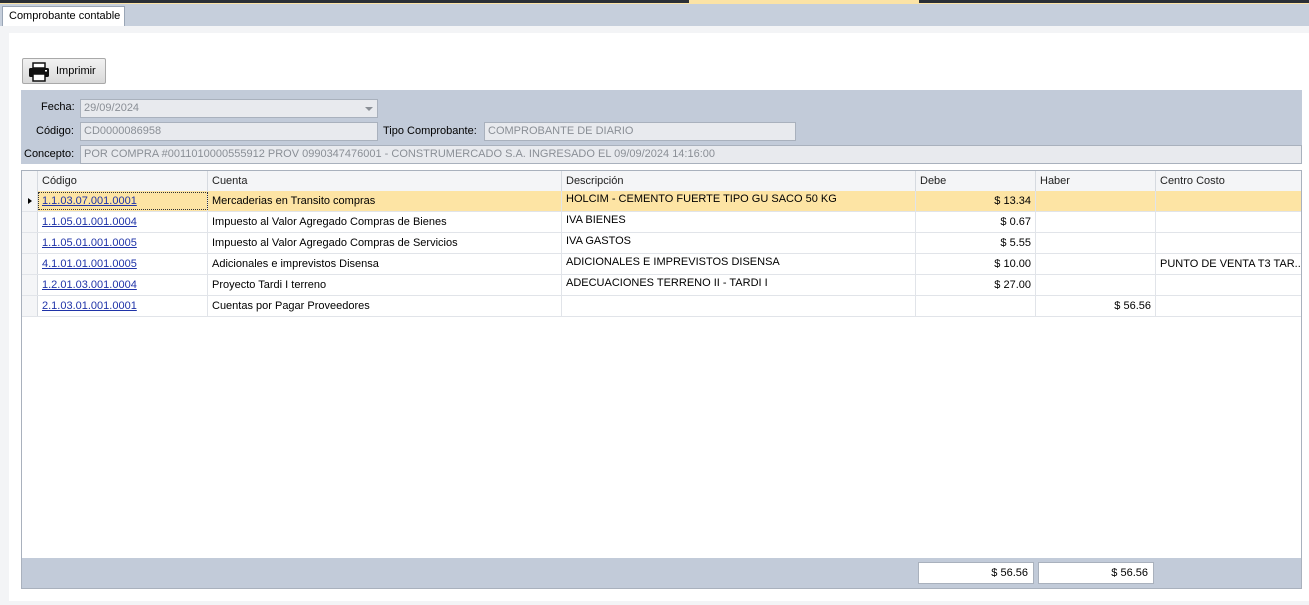 This screenshot has height=605, width=1309. I want to click on codigo-label: Código:, so click(55, 131).